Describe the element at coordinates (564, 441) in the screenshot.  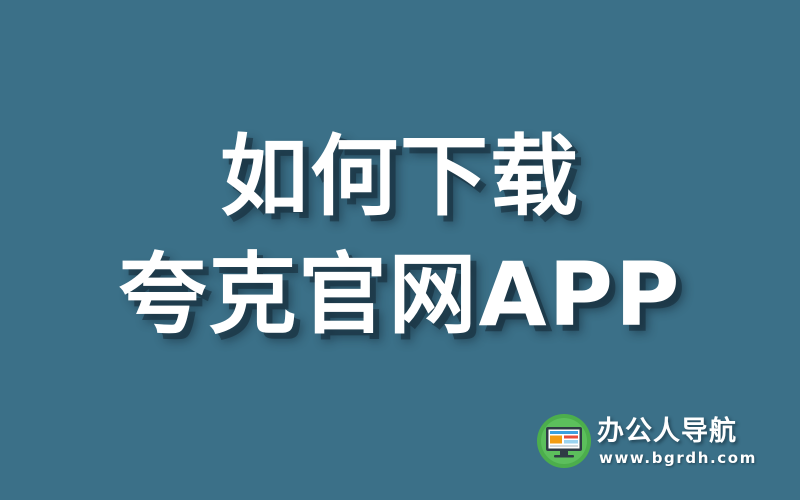
I see `monitor-icon` at that location.